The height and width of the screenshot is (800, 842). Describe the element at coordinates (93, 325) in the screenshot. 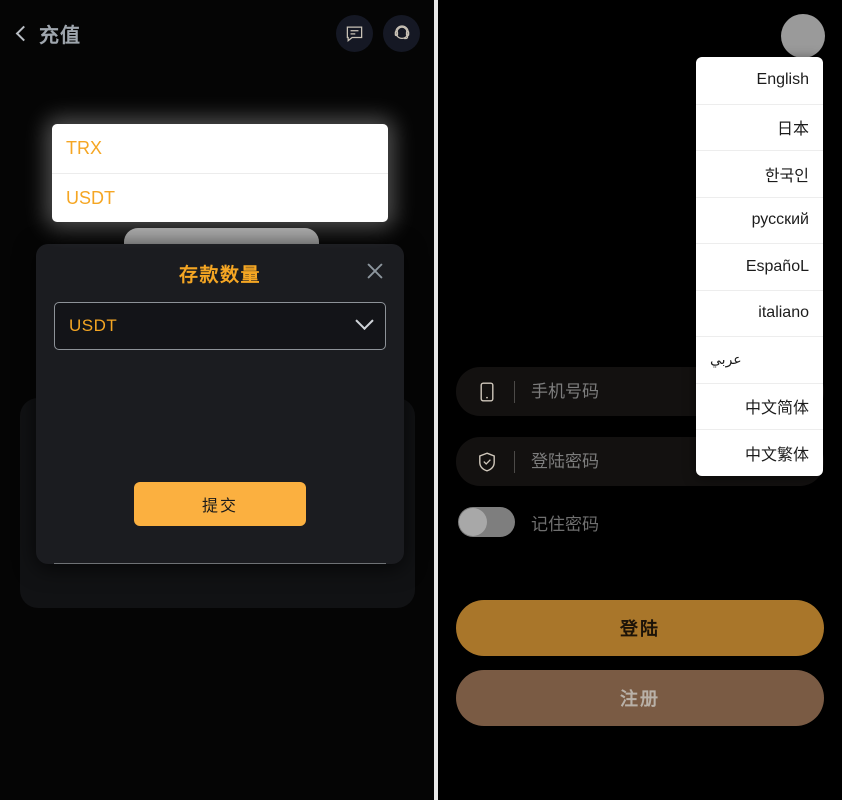

I see `currency-select-value: USDT` at that location.